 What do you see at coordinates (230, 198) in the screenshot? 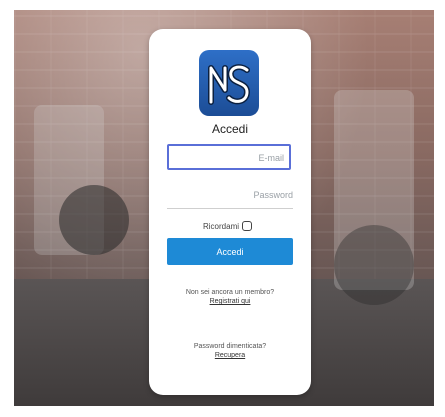
I see `password-field: Password` at bounding box center [230, 198].